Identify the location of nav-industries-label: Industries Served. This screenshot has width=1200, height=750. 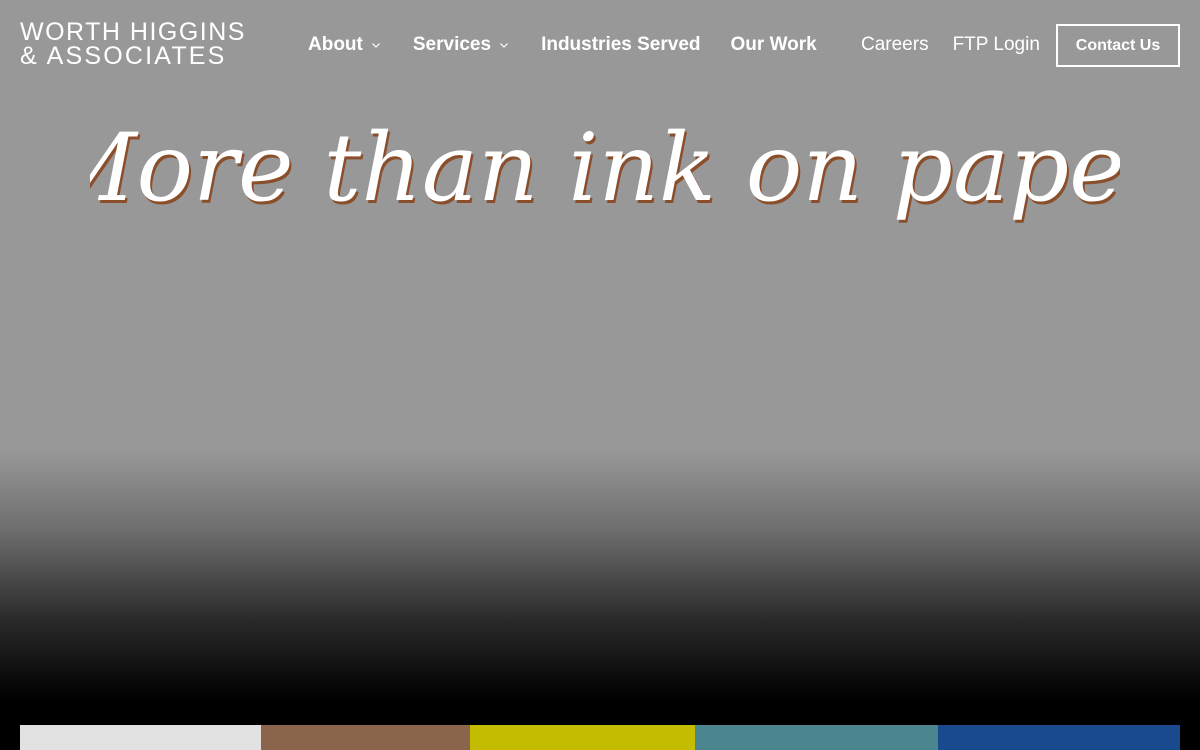
(621, 44).